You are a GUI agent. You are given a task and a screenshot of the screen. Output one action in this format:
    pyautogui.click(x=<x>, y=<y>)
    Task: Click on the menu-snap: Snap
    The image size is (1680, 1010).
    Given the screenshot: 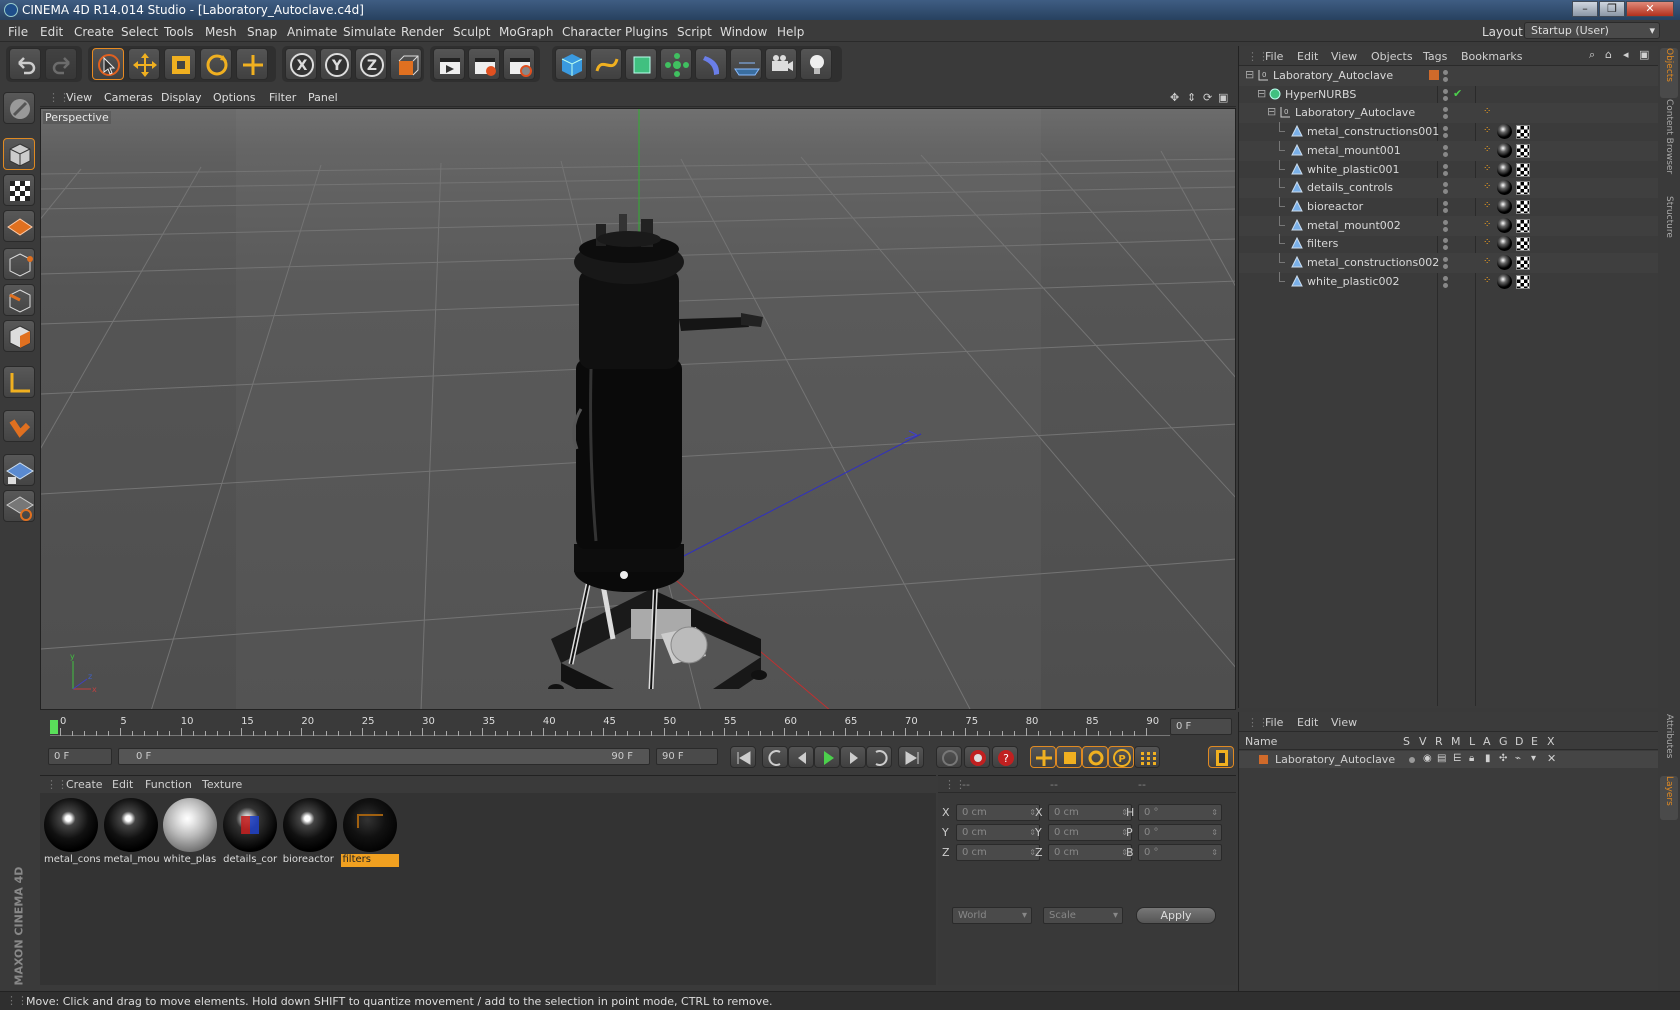 What is the action you would take?
    pyautogui.click(x=262, y=32)
    